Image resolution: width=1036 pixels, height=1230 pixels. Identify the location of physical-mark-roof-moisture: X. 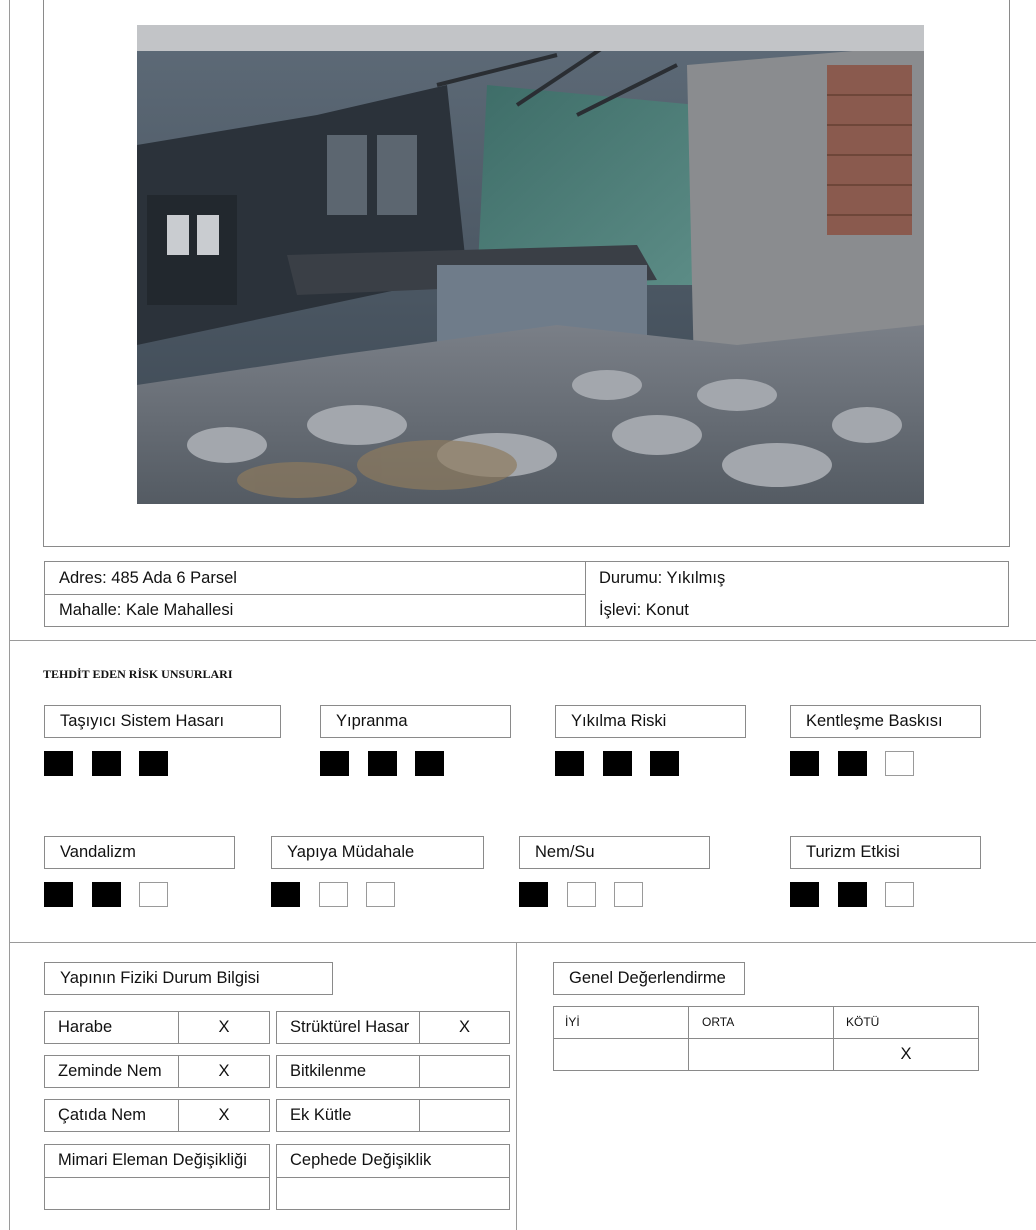
(224, 1115).